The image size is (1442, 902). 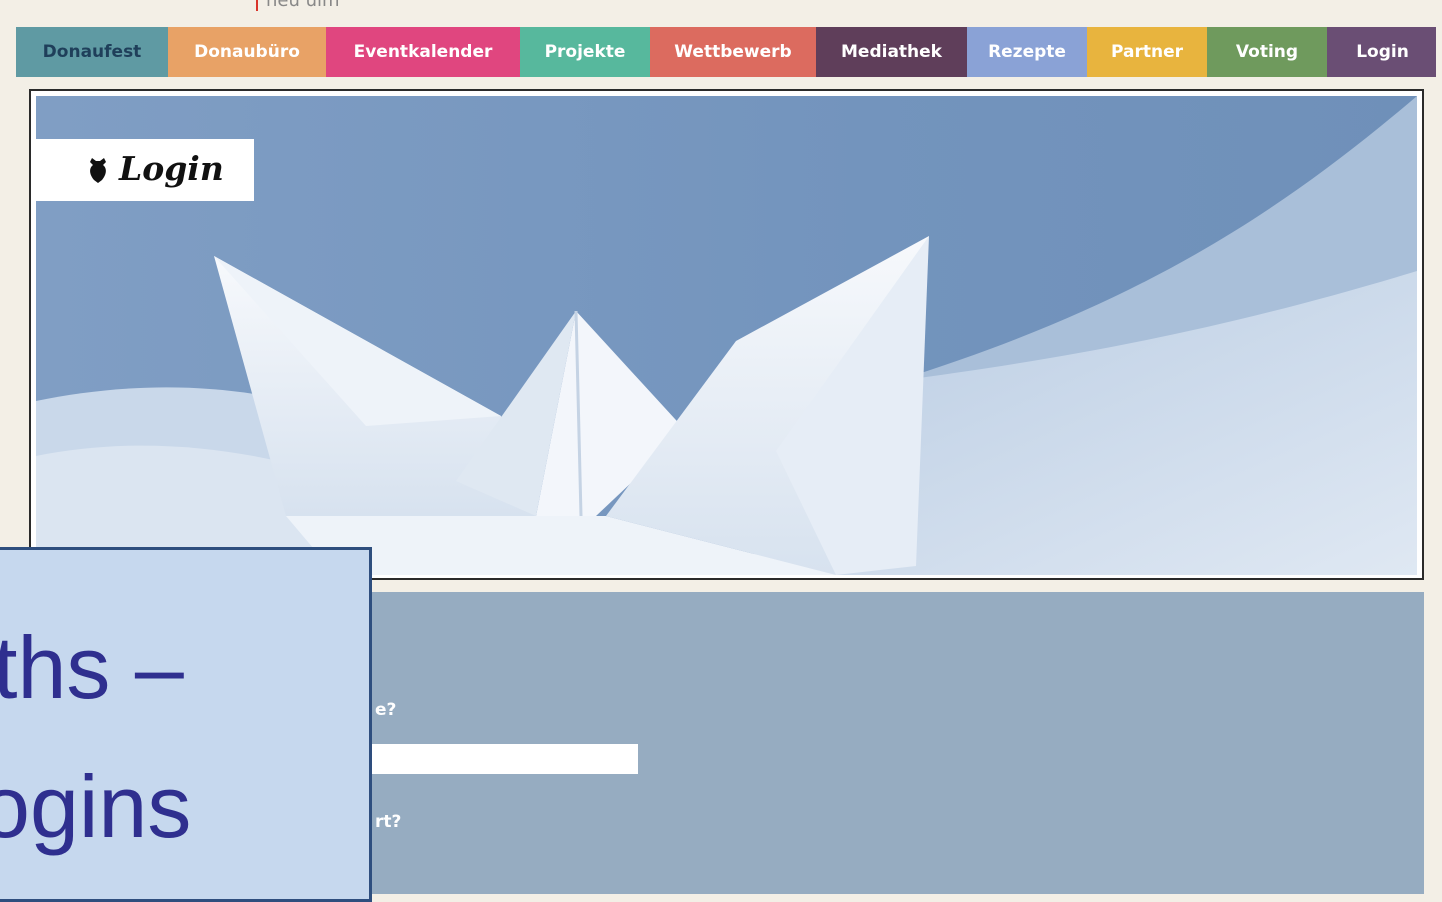 What do you see at coordinates (423, 52) in the screenshot?
I see `nav-item-eventkalender: Eventkalender` at bounding box center [423, 52].